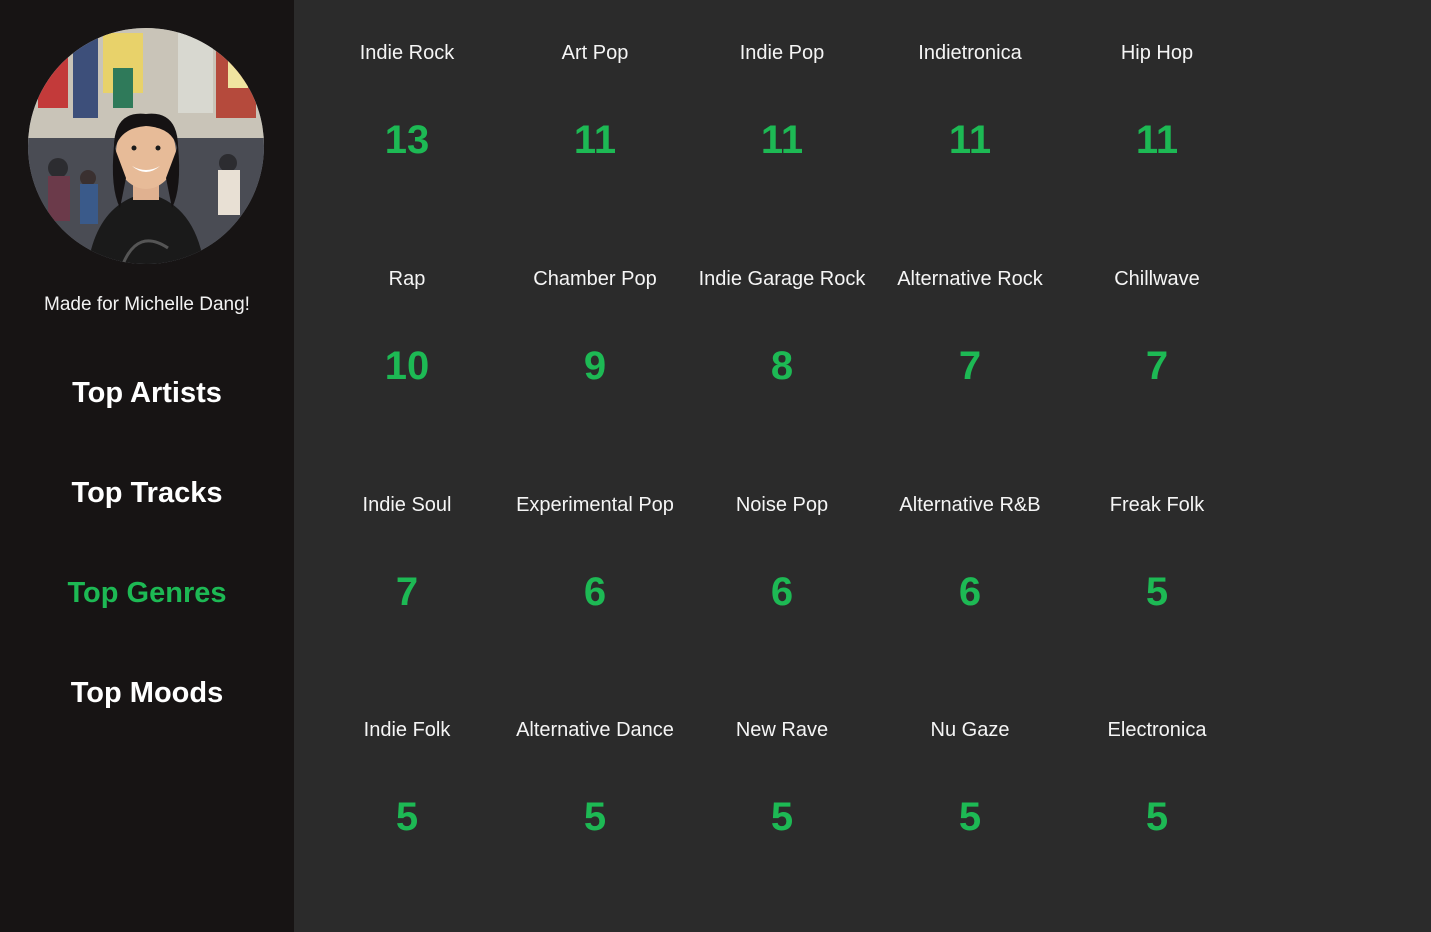 The width and height of the screenshot is (1431, 932). What do you see at coordinates (595, 366) in the screenshot?
I see `genre-count: 9` at bounding box center [595, 366].